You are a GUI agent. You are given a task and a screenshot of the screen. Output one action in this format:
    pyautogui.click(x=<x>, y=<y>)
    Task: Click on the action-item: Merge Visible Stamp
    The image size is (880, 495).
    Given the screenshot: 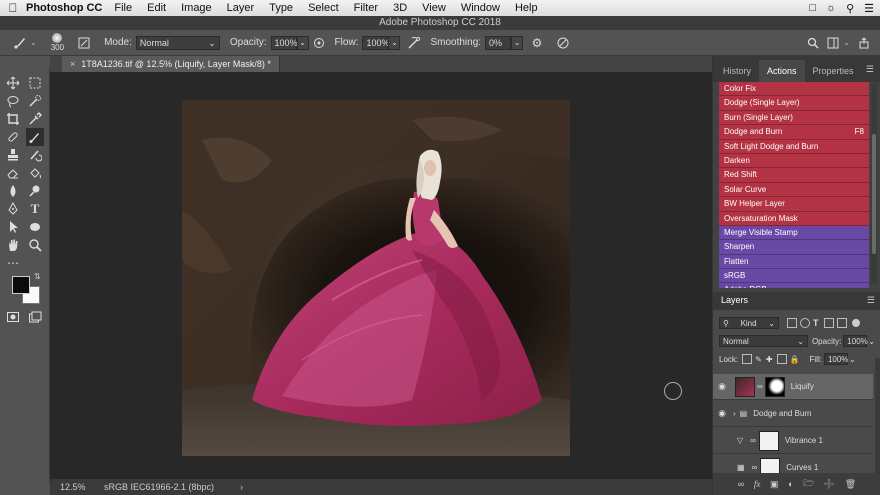 What is the action you would take?
    pyautogui.click(x=794, y=233)
    